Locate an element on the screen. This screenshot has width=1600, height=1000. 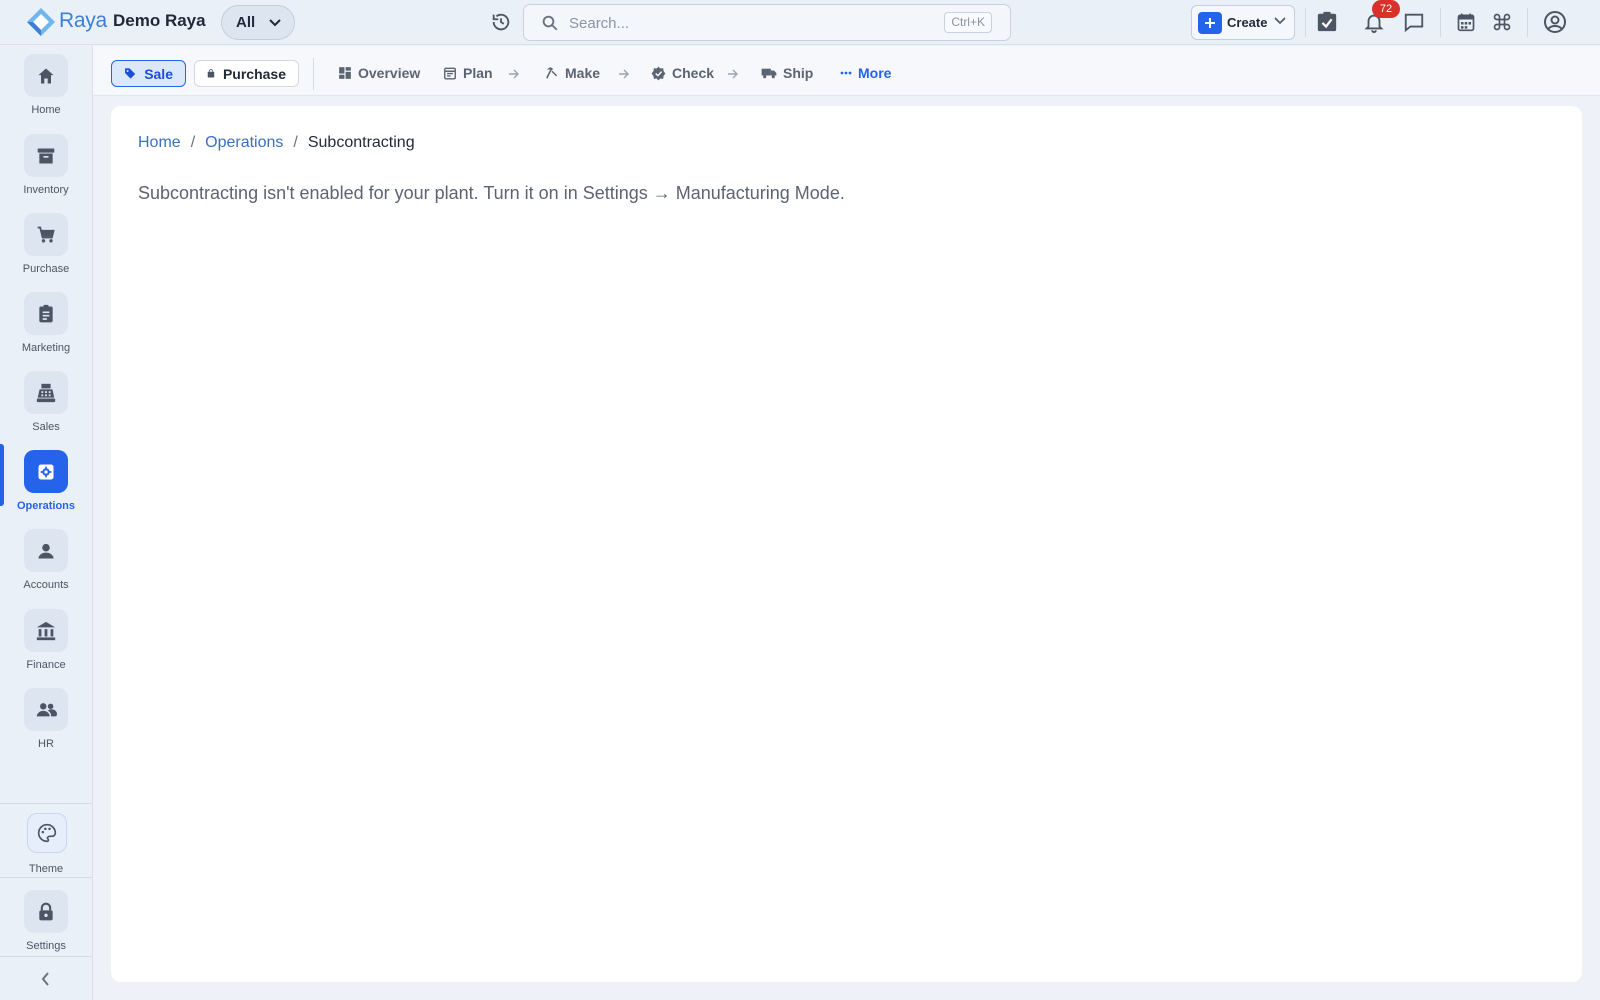
sidebar-item-sales: Sales is located at coordinates (46, 401).